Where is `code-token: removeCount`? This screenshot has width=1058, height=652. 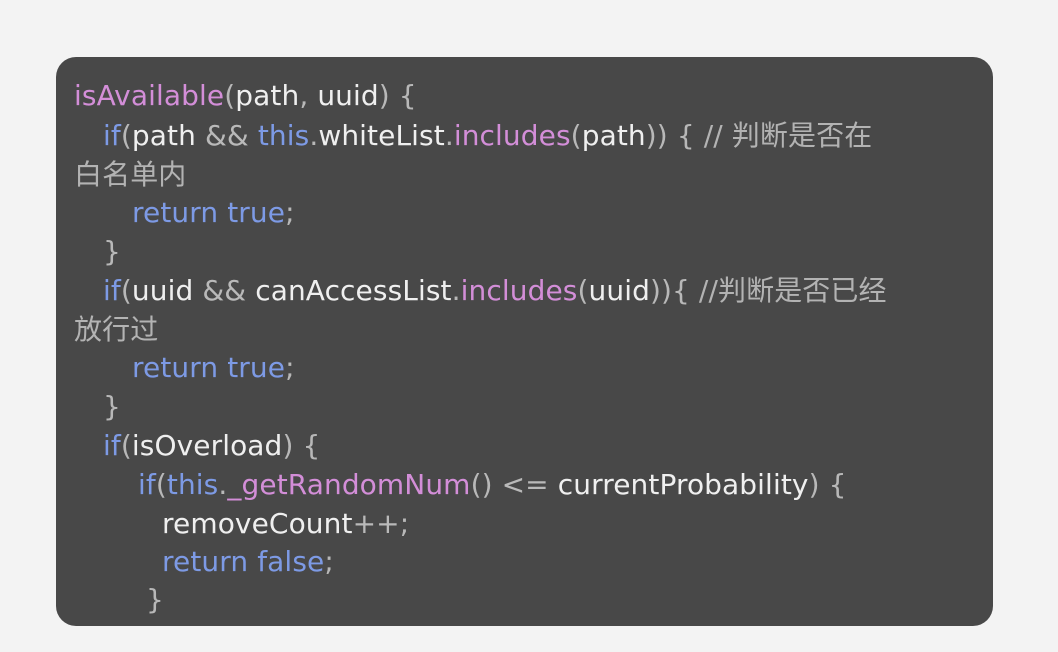 code-token: removeCount is located at coordinates (257, 523).